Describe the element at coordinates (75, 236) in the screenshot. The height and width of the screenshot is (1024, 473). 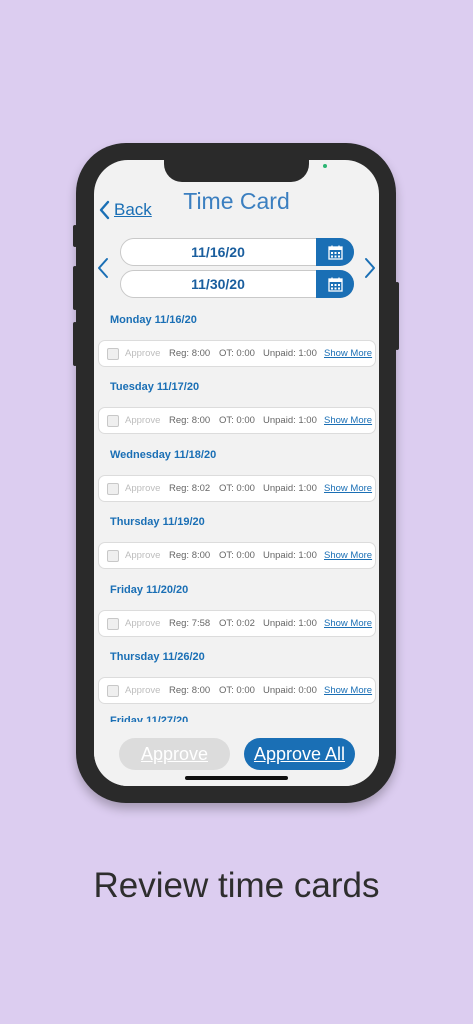
I see `phone-silent-switch` at that location.